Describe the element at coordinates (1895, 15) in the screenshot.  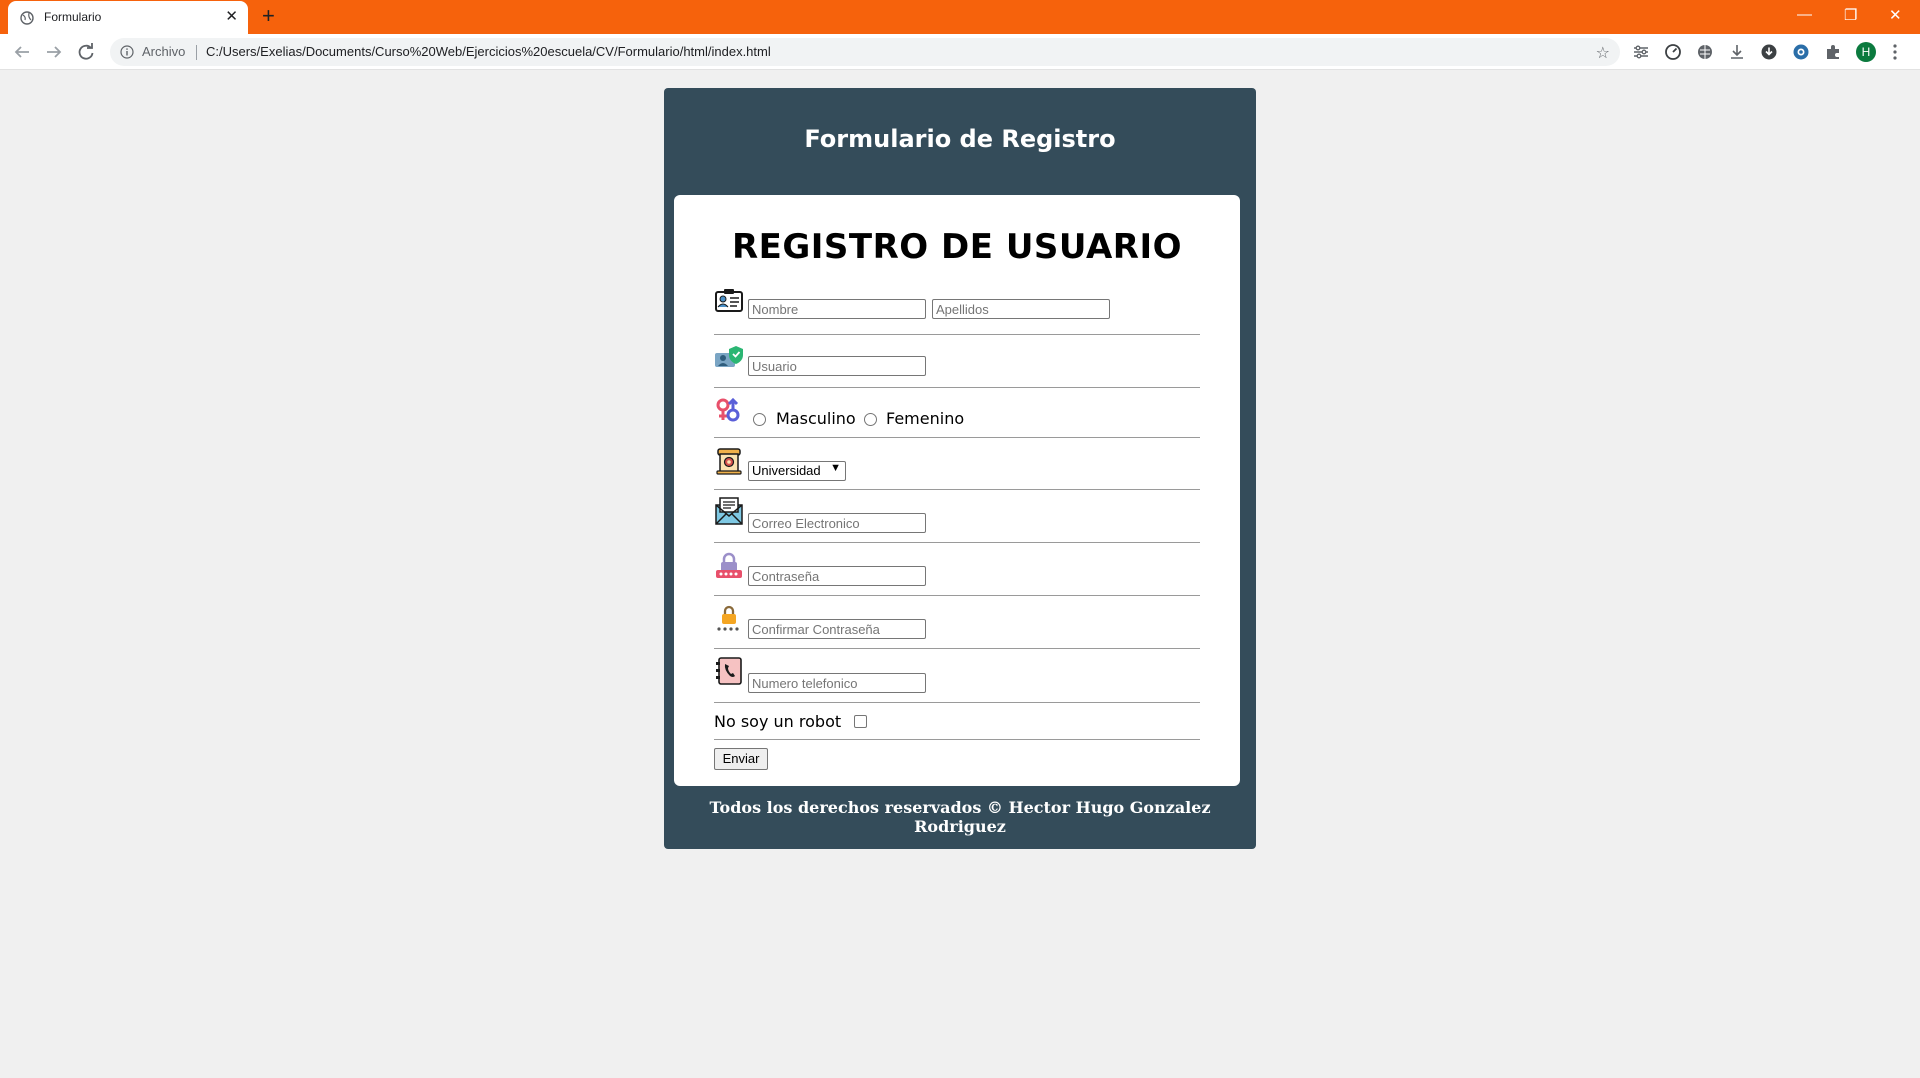
I see `close-window-button: ✕` at that location.